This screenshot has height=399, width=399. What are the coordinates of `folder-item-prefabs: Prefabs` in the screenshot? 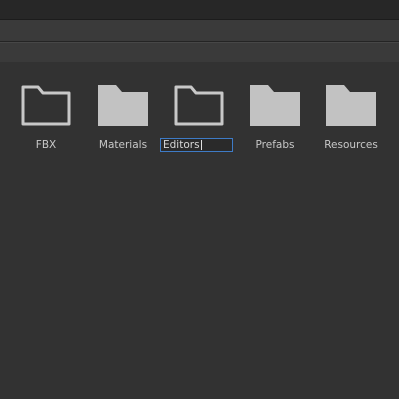 It's located at (275, 122).